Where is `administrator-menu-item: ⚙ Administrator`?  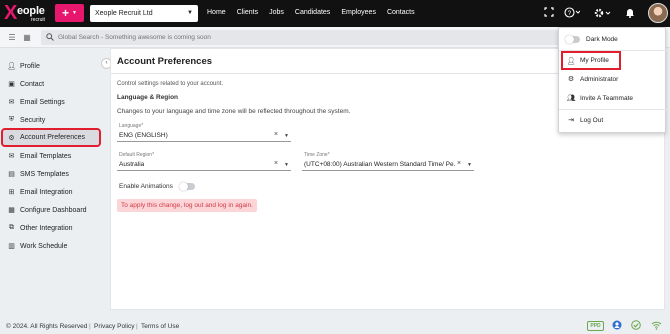
administrator-menu-item: ⚙ Administrator is located at coordinates (591, 79).